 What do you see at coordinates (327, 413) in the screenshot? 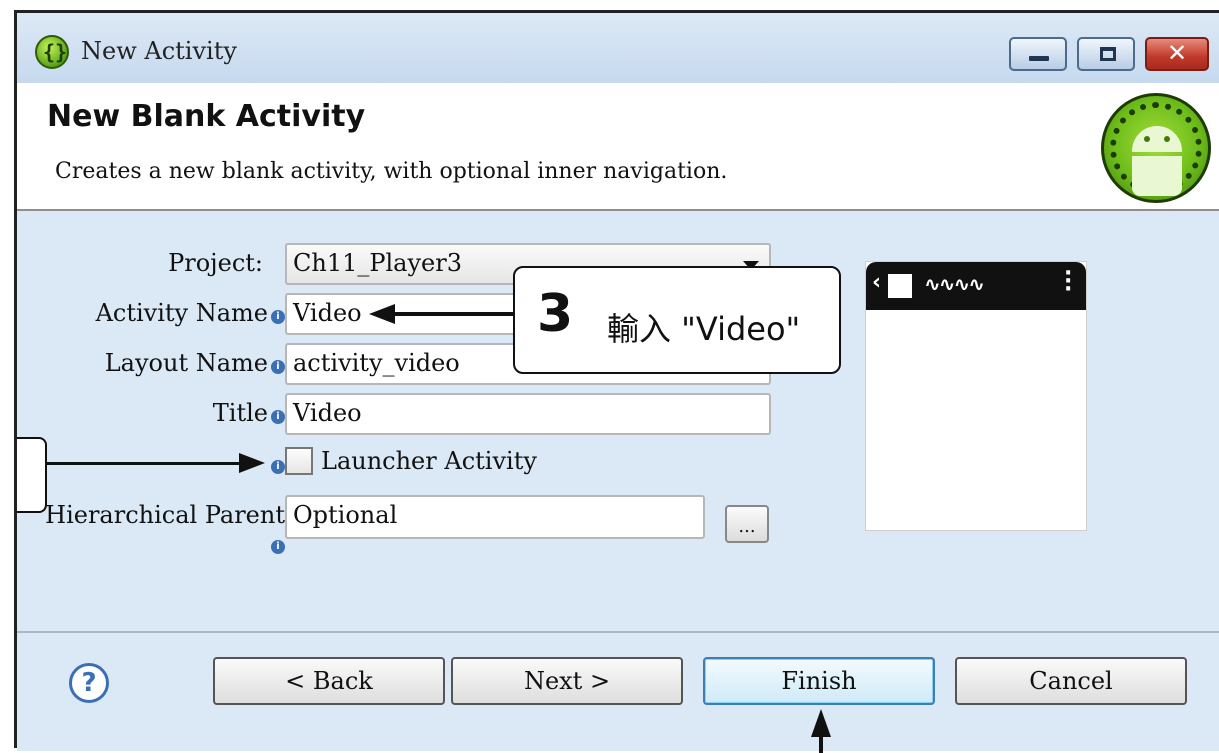
I see `title-value: Video` at bounding box center [327, 413].